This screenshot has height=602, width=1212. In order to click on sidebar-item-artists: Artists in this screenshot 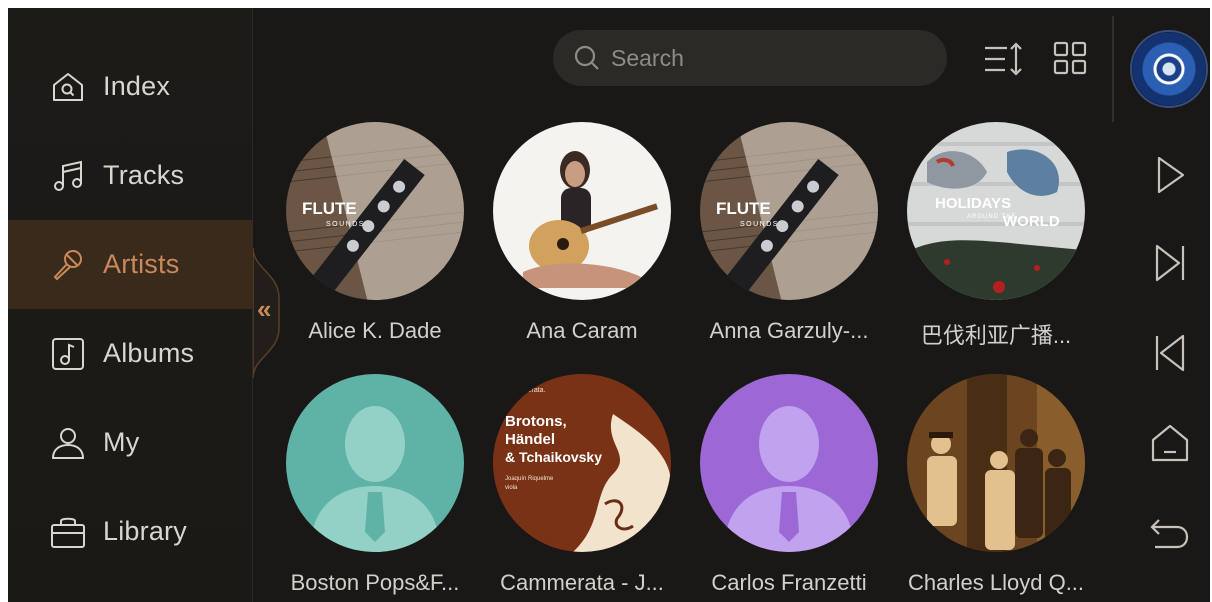, I will do `click(130, 264)`.